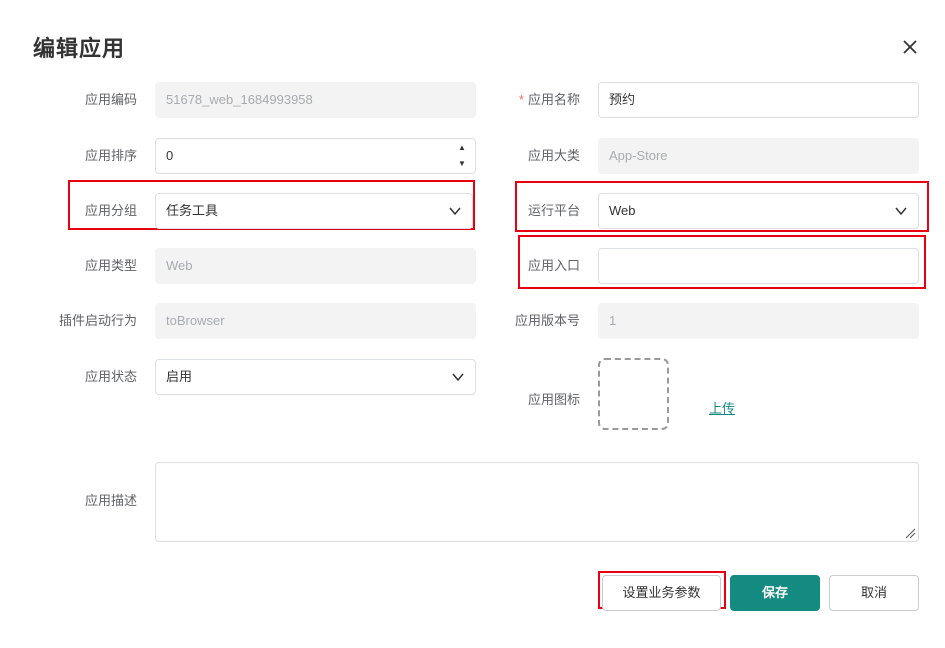  I want to click on icon-upload-area, so click(633, 394).